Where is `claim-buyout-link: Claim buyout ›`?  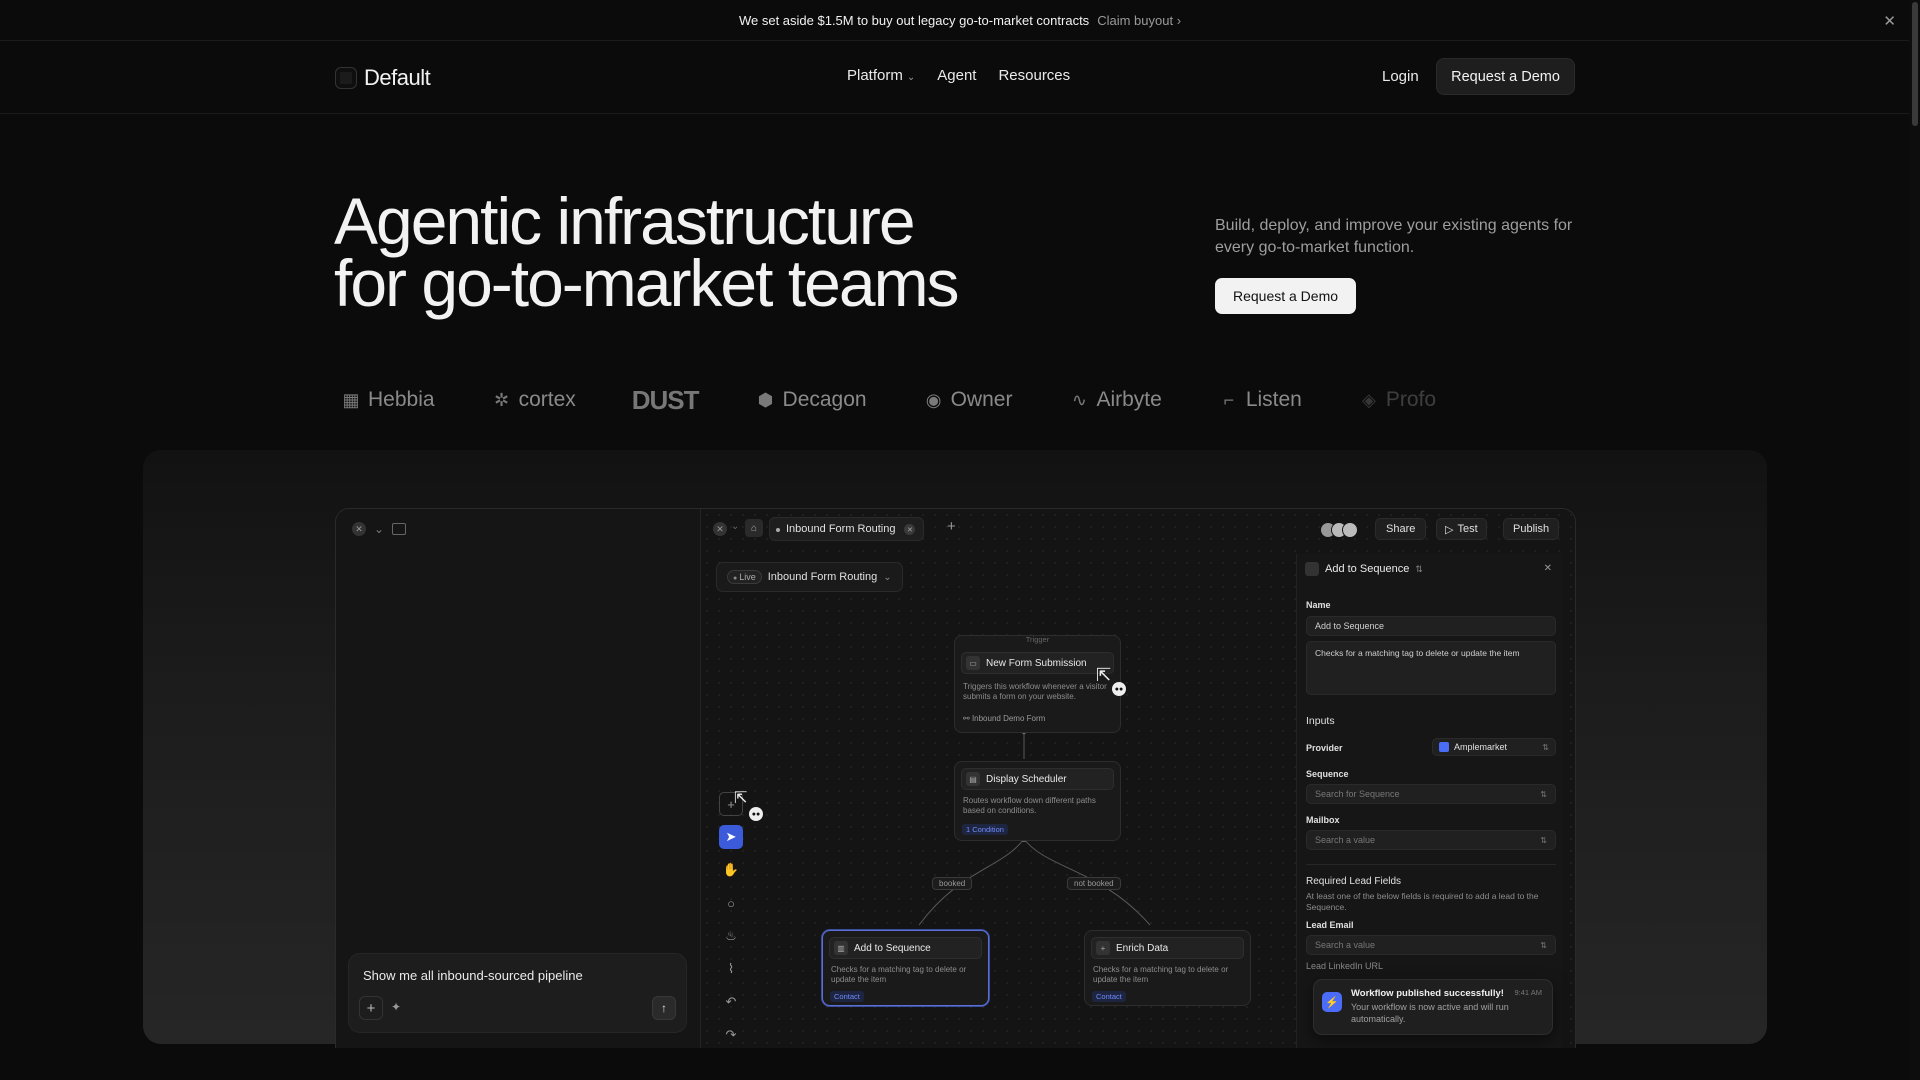 claim-buyout-link: Claim buyout › is located at coordinates (1139, 20).